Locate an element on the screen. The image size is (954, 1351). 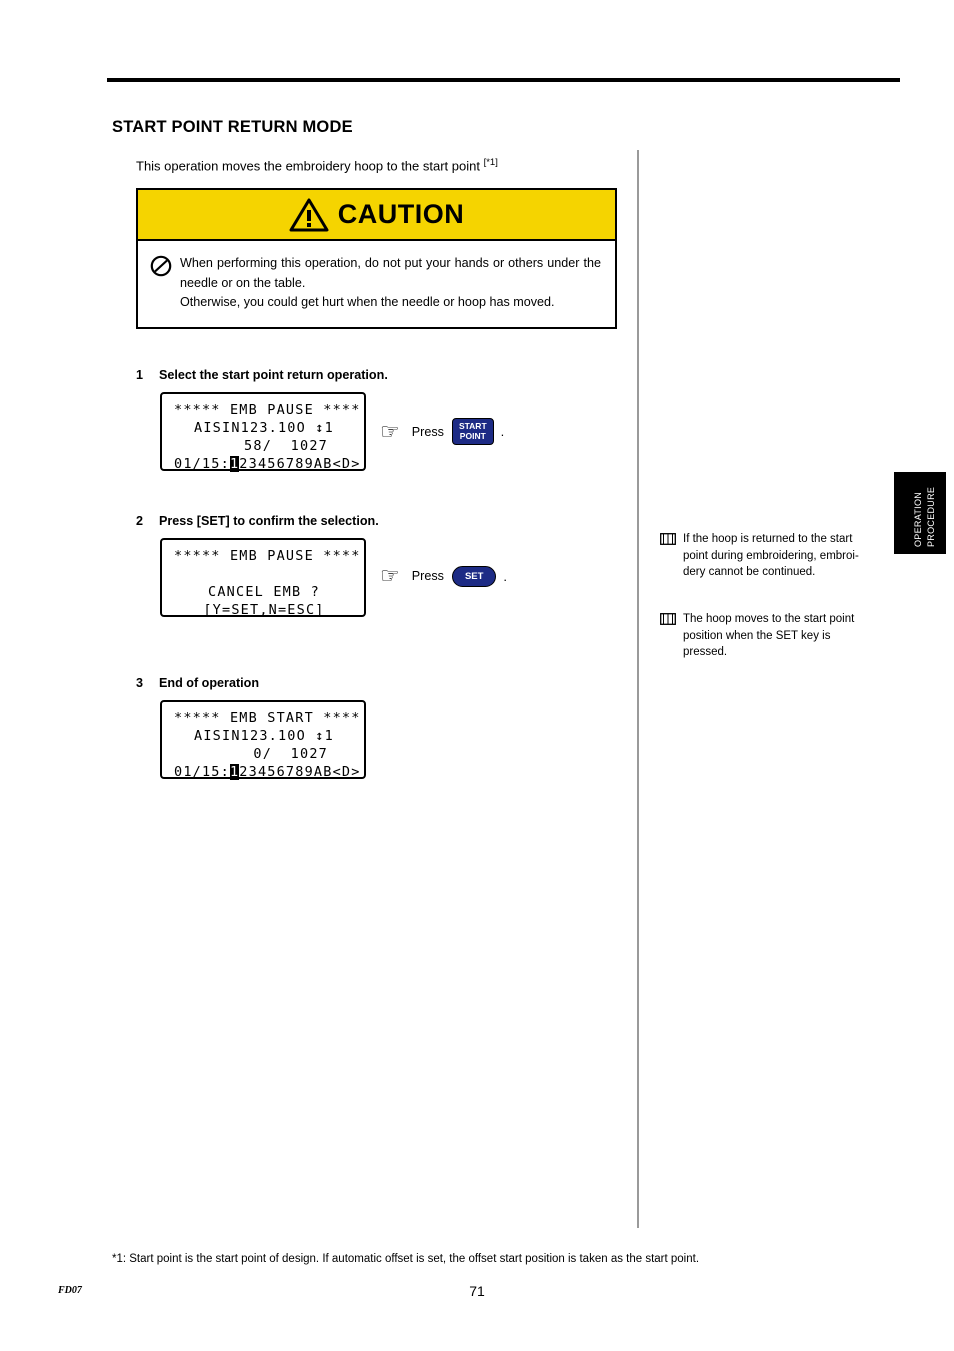
press-instruction-step-2: ☞ Press SET . is located at coordinates (443, 576).